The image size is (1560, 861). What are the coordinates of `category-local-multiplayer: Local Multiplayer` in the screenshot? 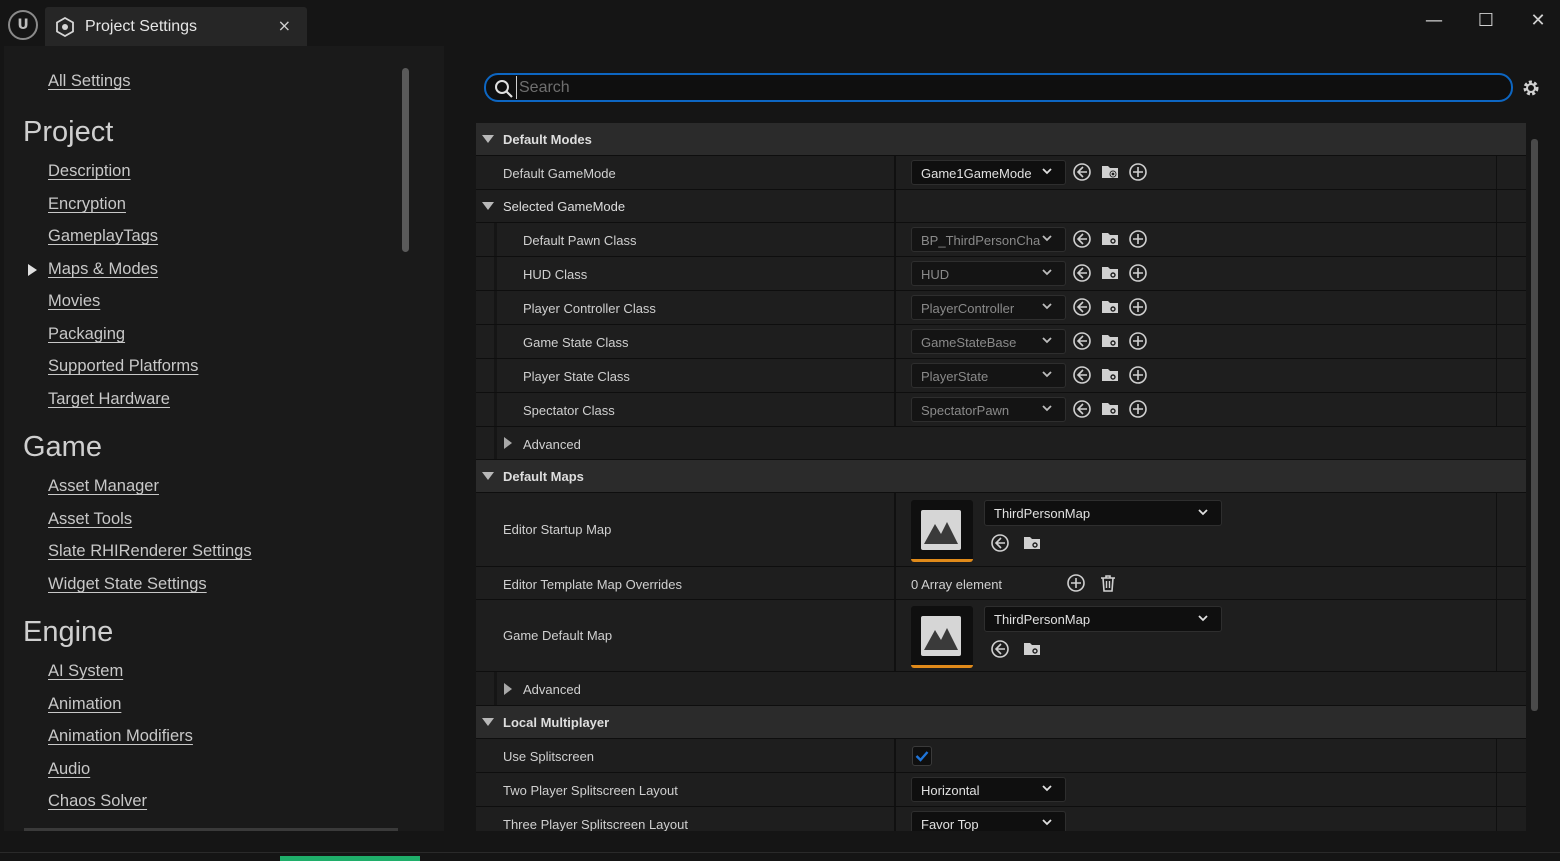 It's located at (1001, 722).